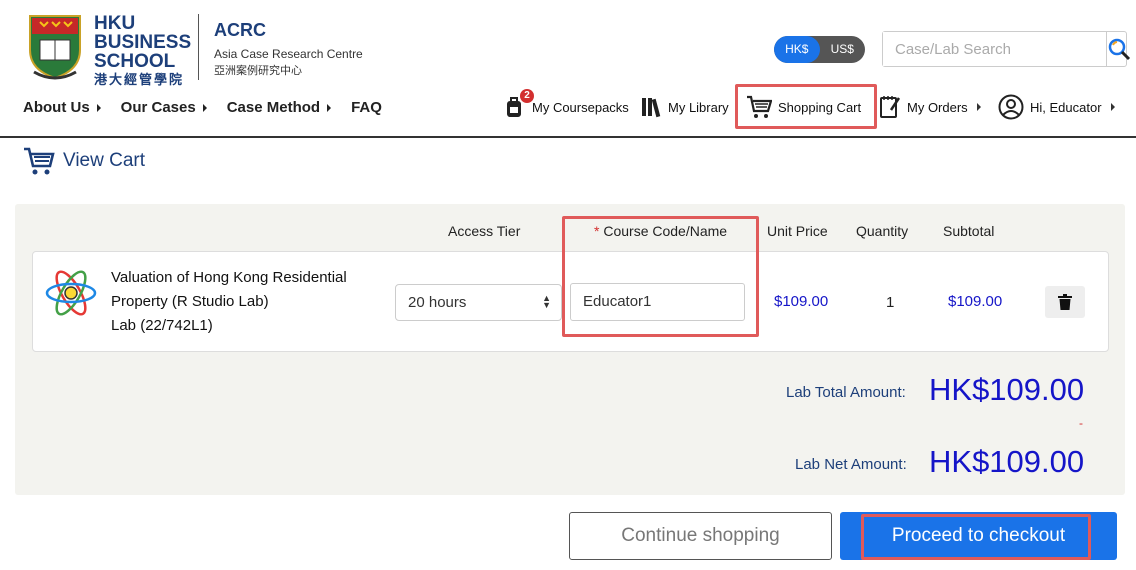 This screenshot has height=570, width=1136. I want to click on column-header-quantity: Quantity, so click(882, 231).